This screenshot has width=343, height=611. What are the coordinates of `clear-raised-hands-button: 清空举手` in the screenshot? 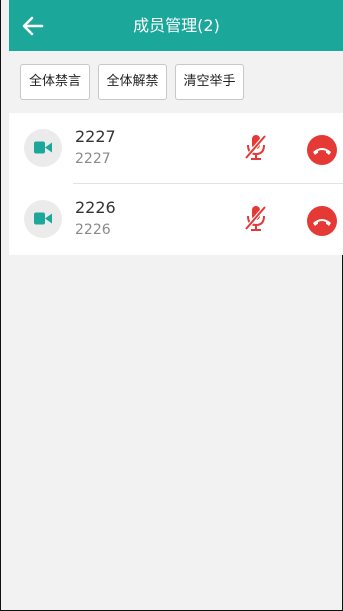 It's located at (209, 82).